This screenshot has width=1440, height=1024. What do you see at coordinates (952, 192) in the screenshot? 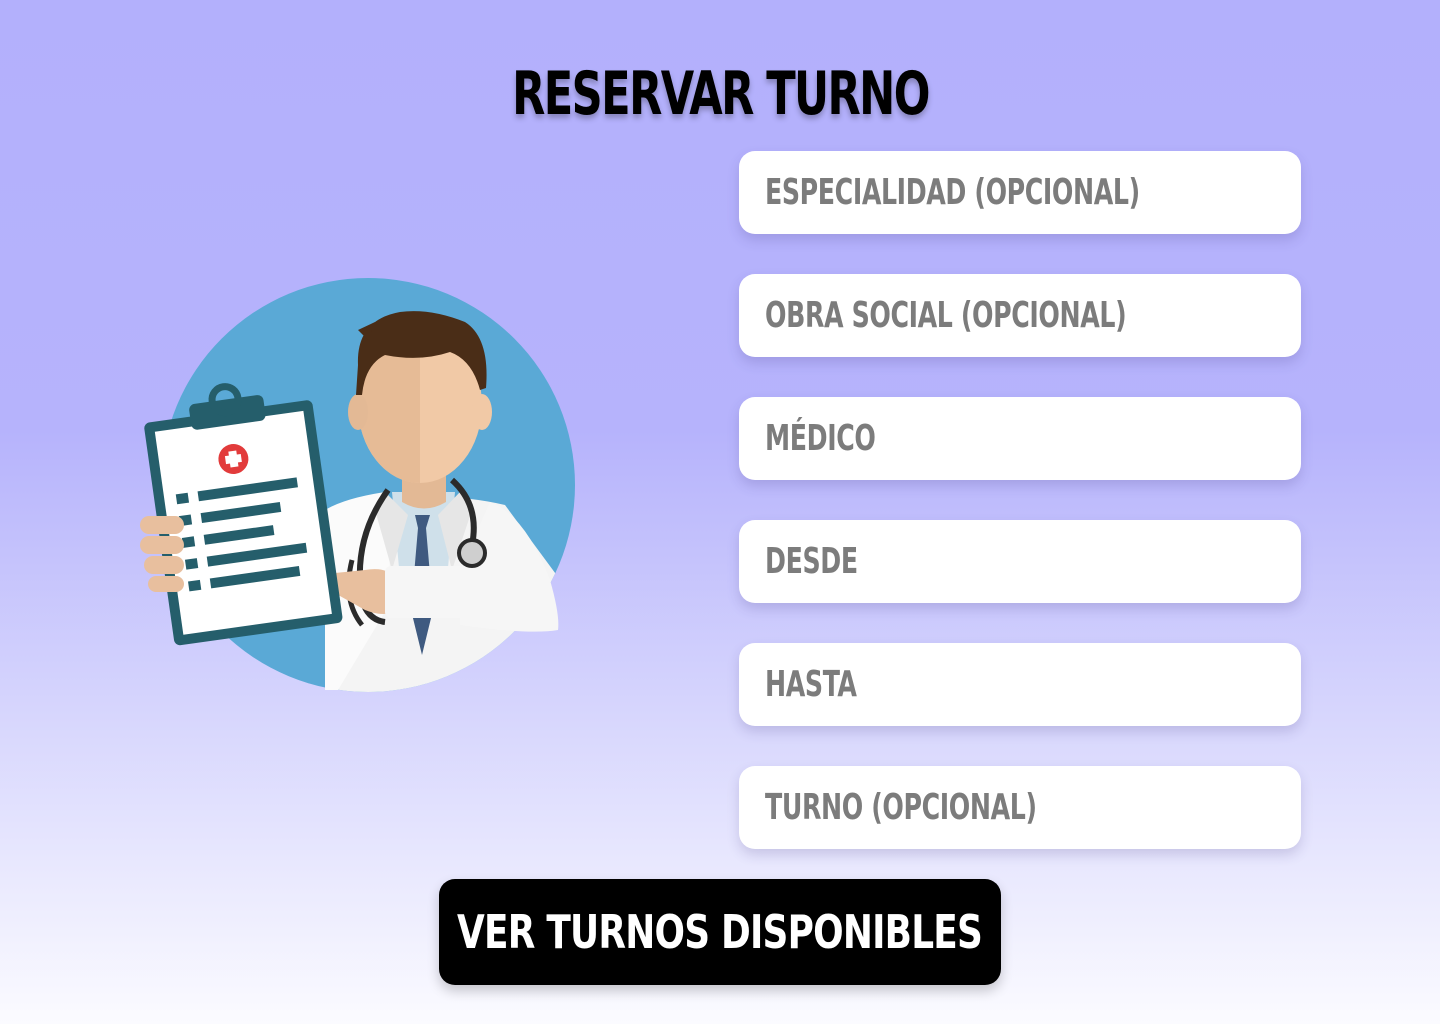
I see `especialidad-placeholder: ESPECIALIDAD (OPCIONAL)` at bounding box center [952, 192].